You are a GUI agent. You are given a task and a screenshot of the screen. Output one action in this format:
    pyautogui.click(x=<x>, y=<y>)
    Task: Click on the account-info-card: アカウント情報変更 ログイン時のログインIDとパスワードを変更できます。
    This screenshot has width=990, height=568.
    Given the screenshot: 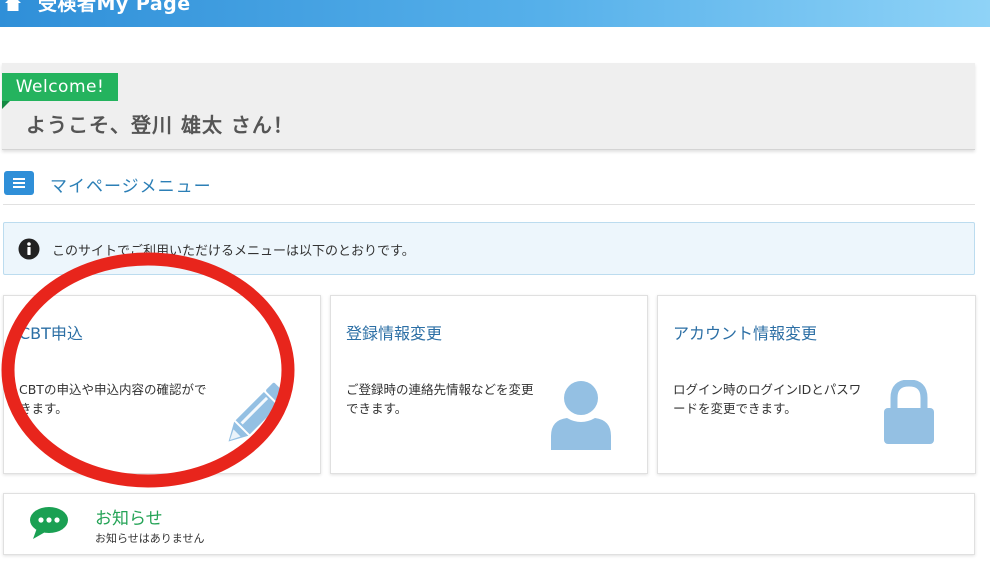 What is the action you would take?
    pyautogui.click(x=816, y=384)
    